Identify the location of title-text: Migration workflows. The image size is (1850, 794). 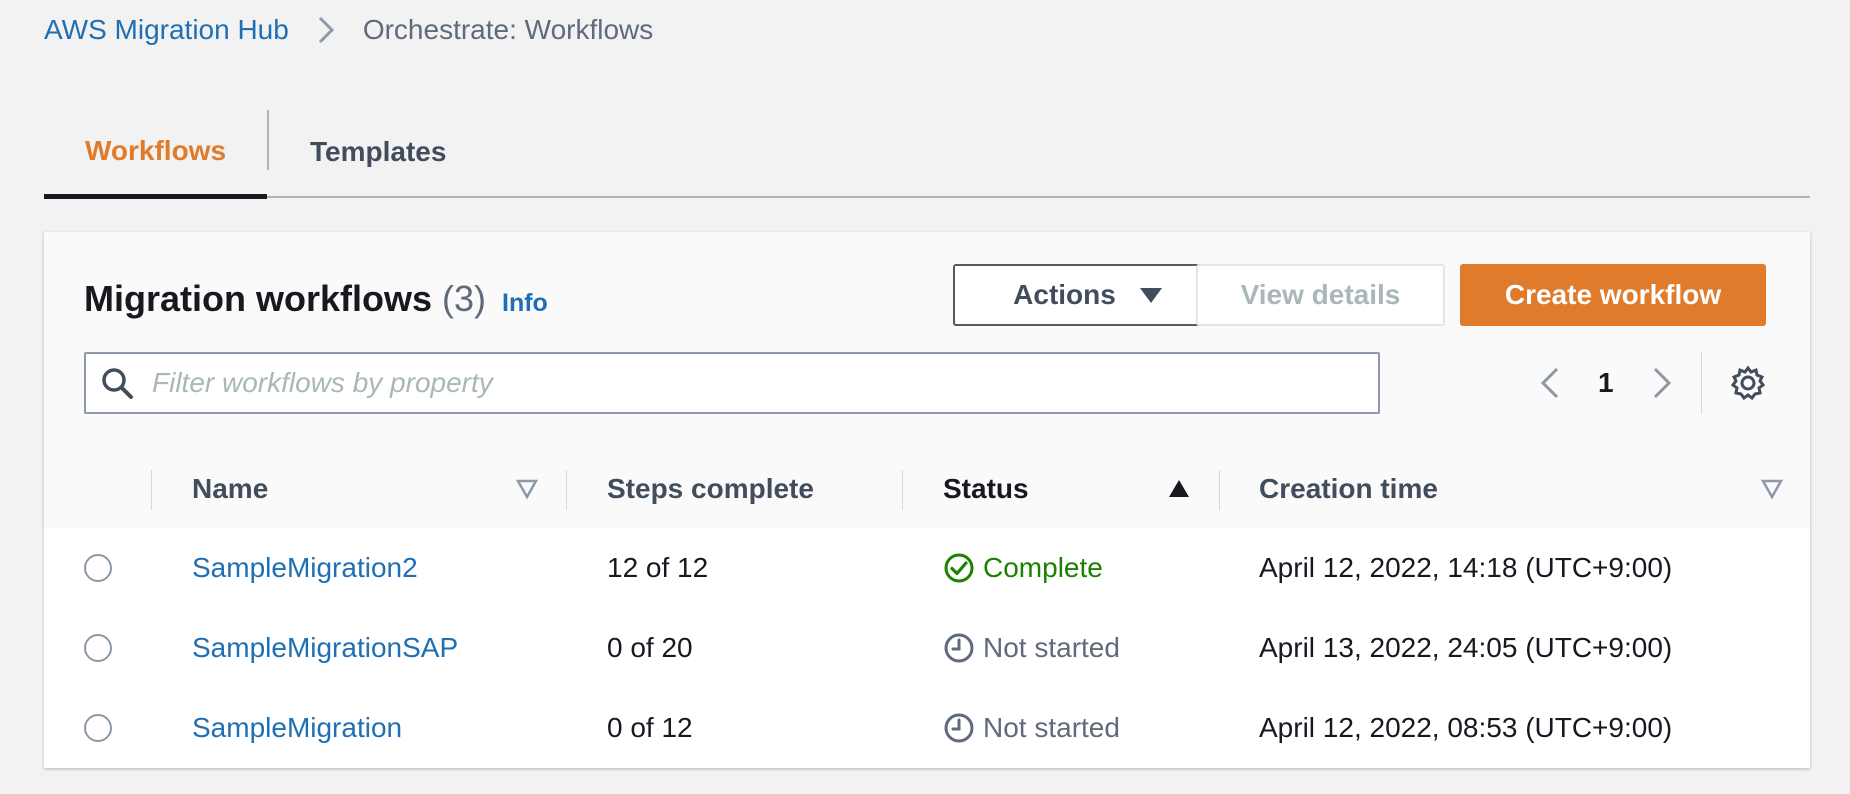
(258, 298).